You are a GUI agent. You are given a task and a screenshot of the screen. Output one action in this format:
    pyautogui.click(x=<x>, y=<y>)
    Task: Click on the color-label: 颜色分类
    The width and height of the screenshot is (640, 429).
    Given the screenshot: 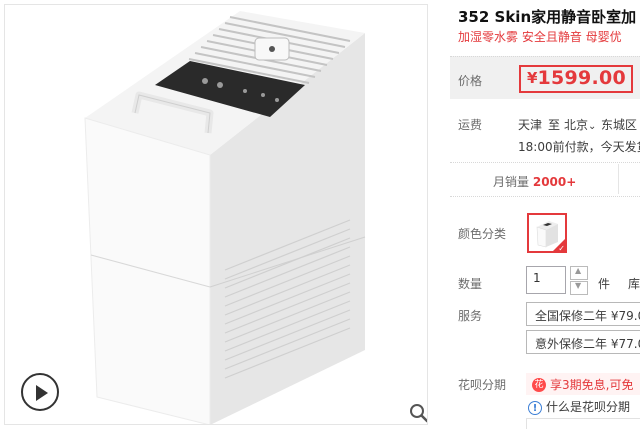 What is the action you would take?
    pyautogui.click(x=482, y=234)
    